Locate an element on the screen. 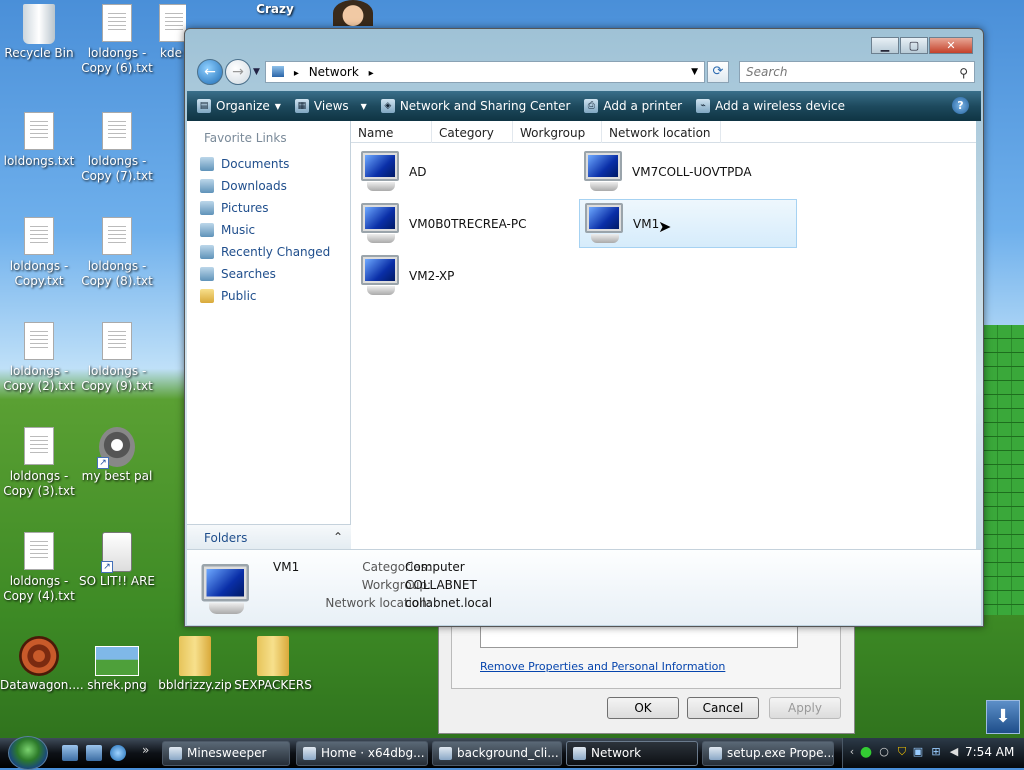 This screenshot has width=1024, height=770. desktop-icon-file: loldongs - Copy (8).txt is located at coordinates (117, 253).